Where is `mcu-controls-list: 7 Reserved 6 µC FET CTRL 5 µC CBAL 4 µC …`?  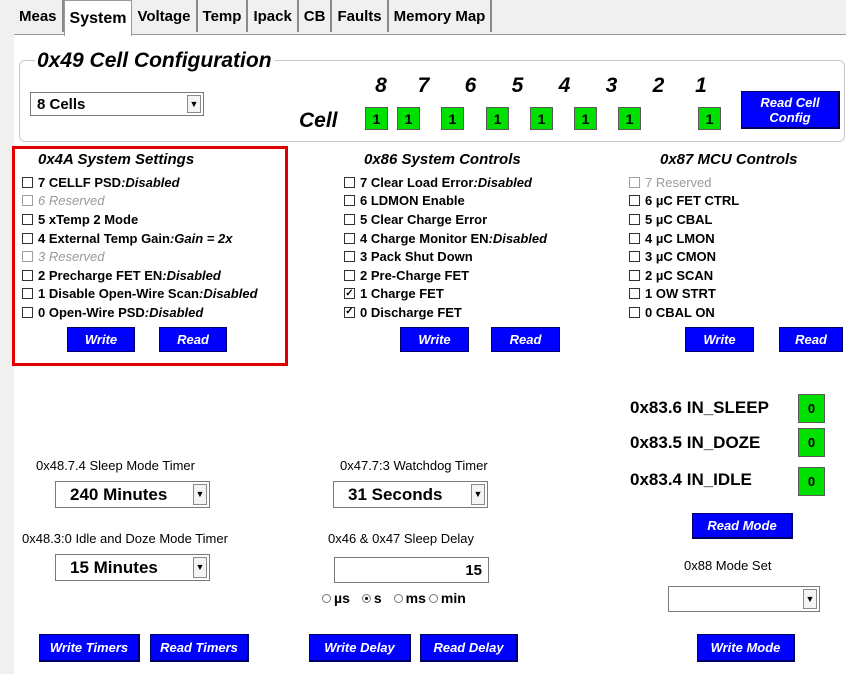 mcu-controls-list: 7 Reserved 6 µC FET CTRL 5 µC CBAL 4 µC … is located at coordinates (729, 247).